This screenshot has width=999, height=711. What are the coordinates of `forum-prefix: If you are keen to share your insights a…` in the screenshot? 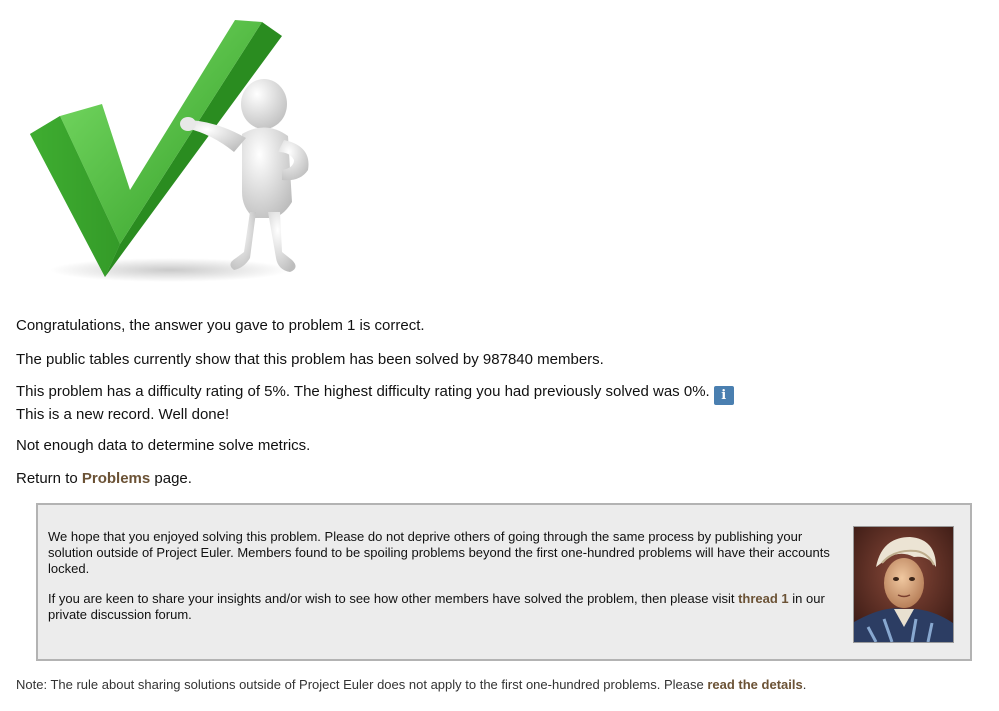 It's located at (393, 598).